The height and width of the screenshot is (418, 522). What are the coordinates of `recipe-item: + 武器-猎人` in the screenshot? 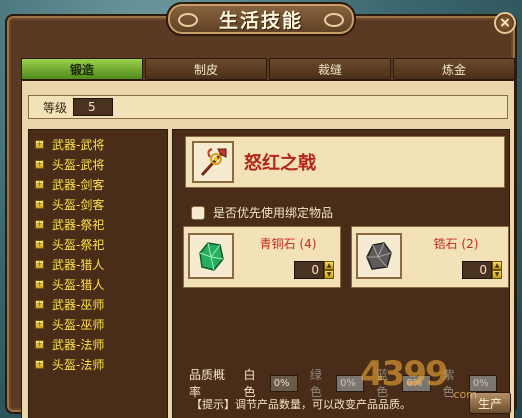 It's located at (98, 264).